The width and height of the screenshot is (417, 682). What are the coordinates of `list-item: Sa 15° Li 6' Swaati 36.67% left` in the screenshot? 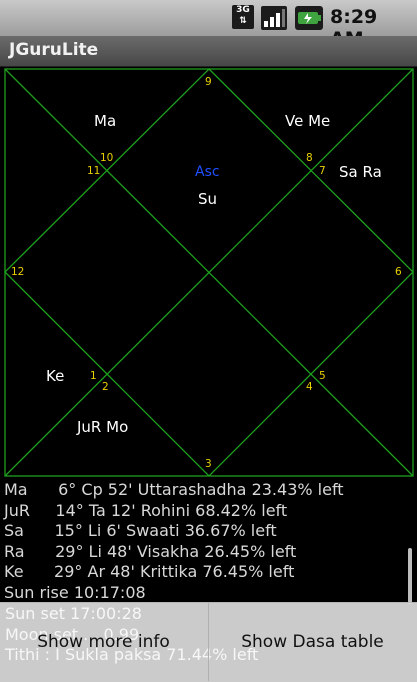 It's located at (140, 530).